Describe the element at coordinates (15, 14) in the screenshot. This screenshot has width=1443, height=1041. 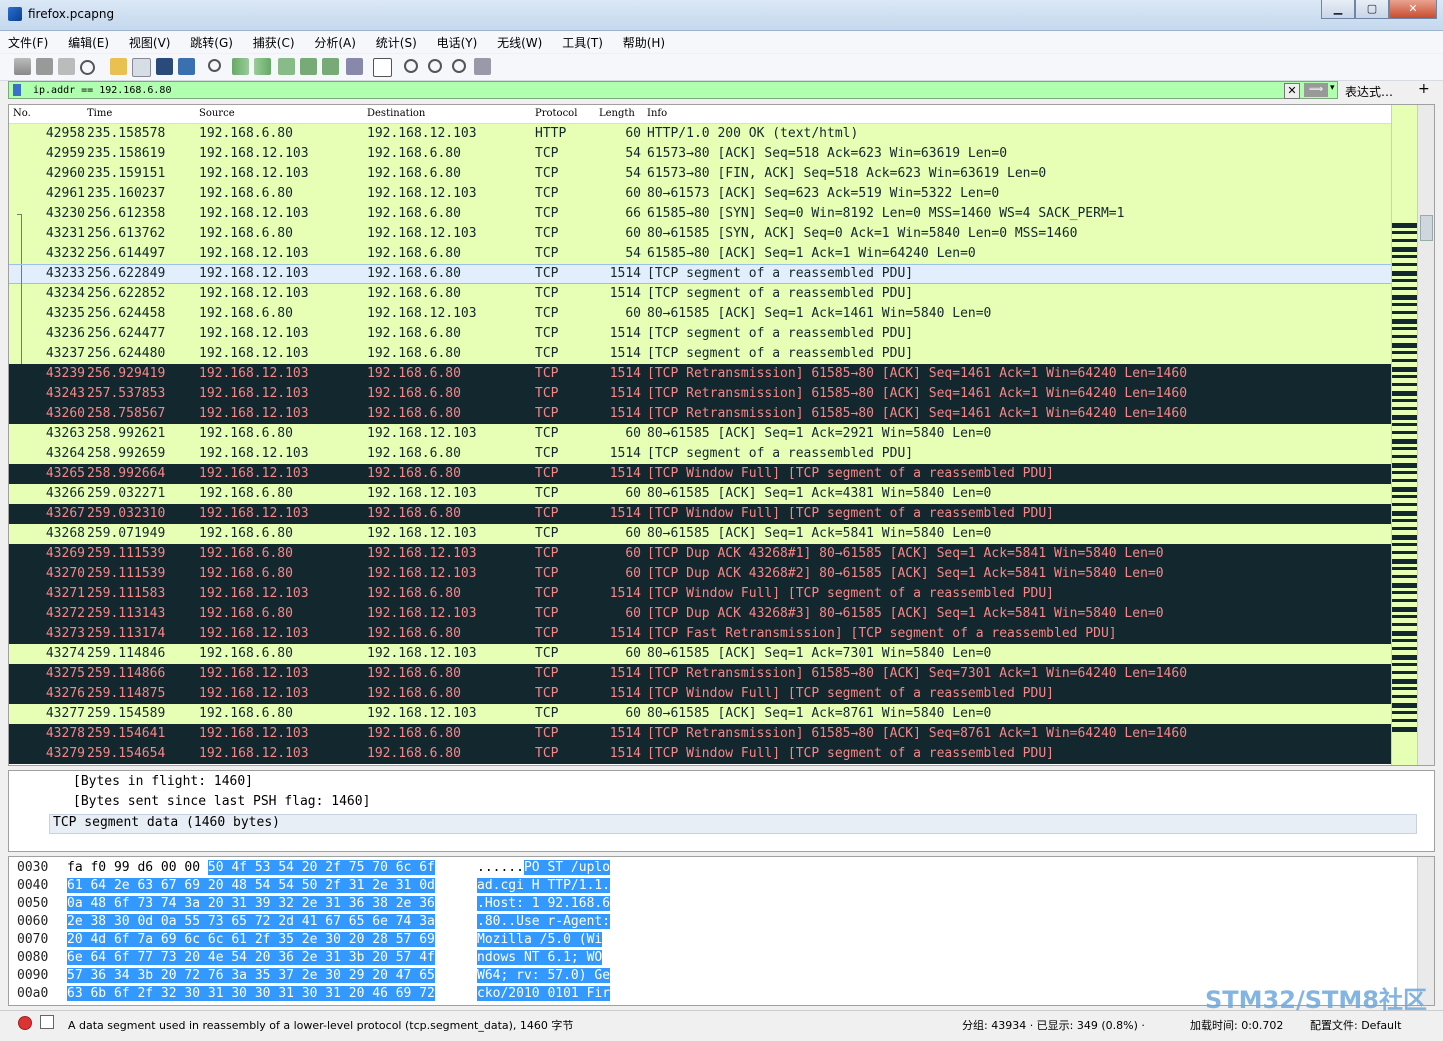
I see `wireshark-fin-icon` at that location.